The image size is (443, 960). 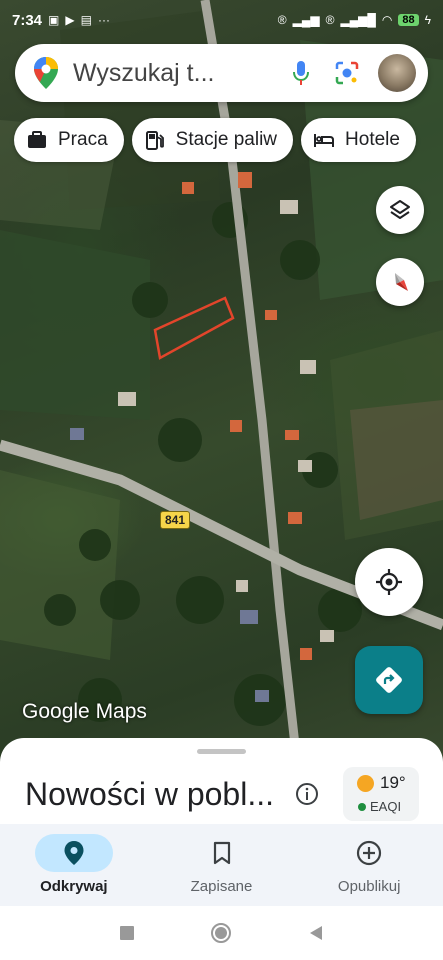 I want to click on nav-saved: Zapisane, so click(x=222, y=865).